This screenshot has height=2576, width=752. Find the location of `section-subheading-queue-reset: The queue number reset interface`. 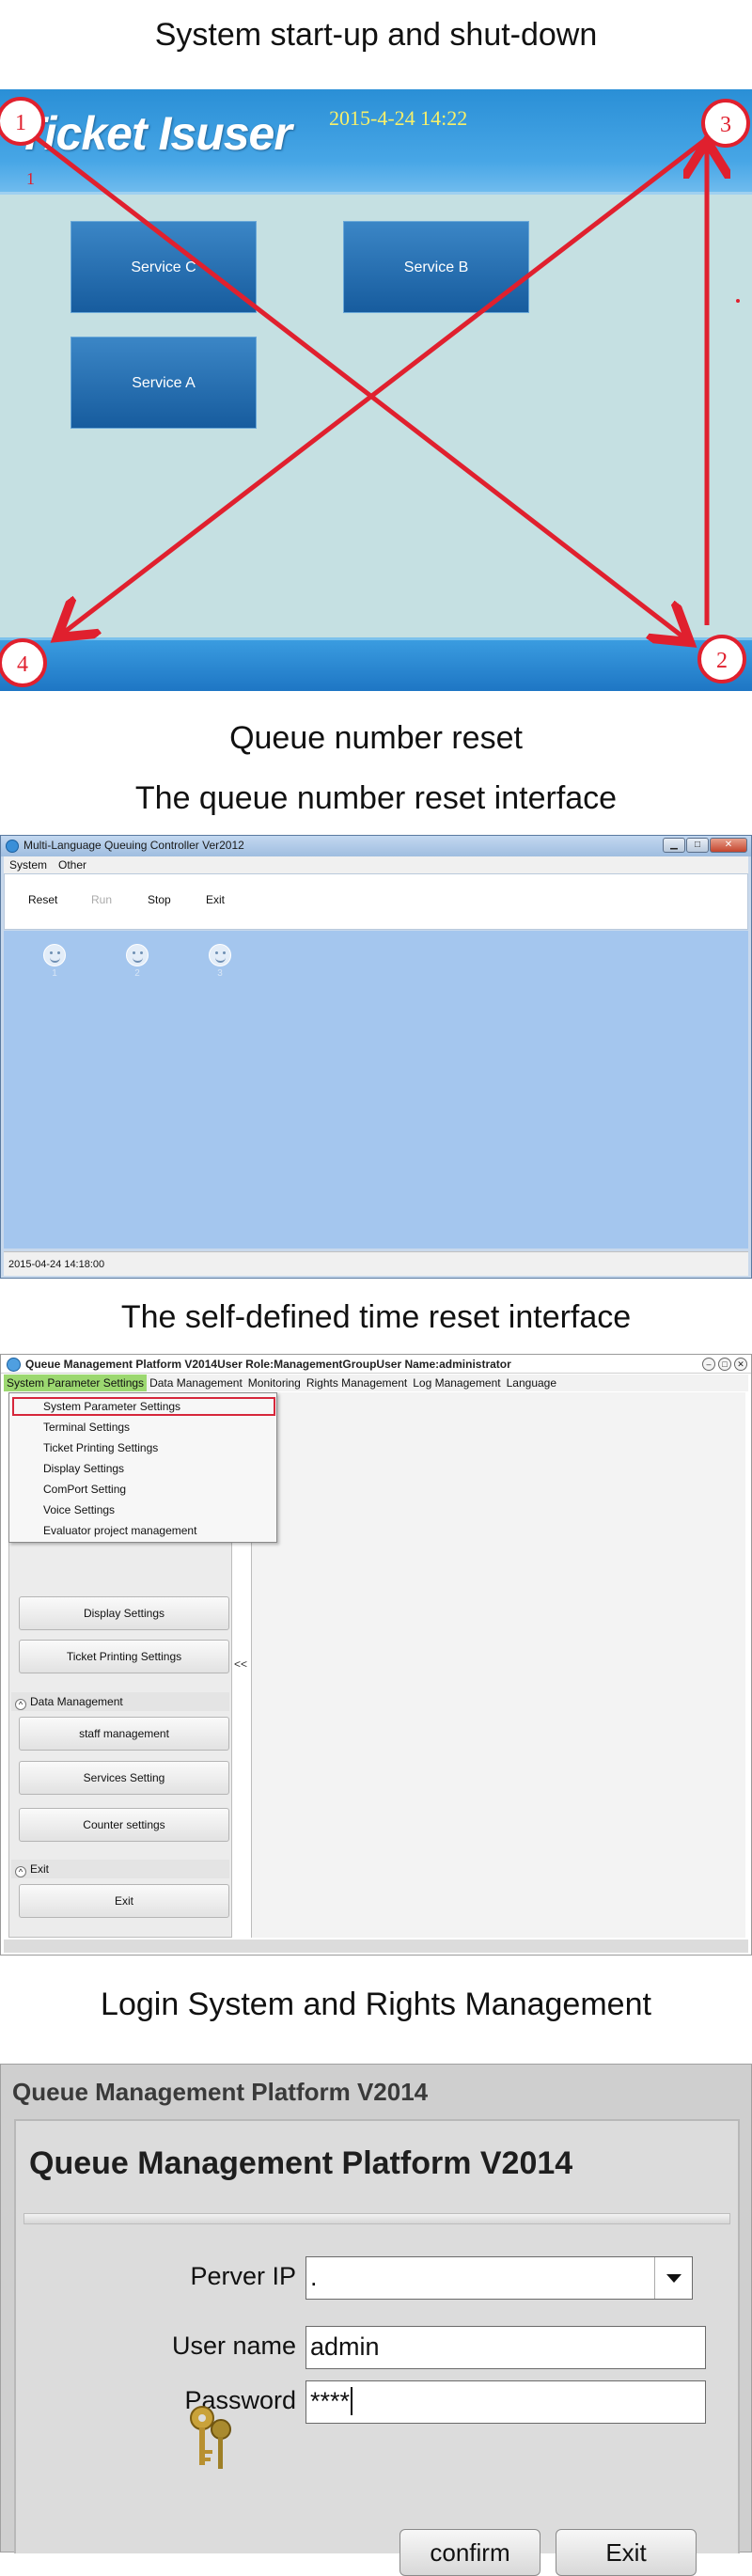

section-subheading-queue-reset: The queue number reset interface is located at coordinates (376, 798).